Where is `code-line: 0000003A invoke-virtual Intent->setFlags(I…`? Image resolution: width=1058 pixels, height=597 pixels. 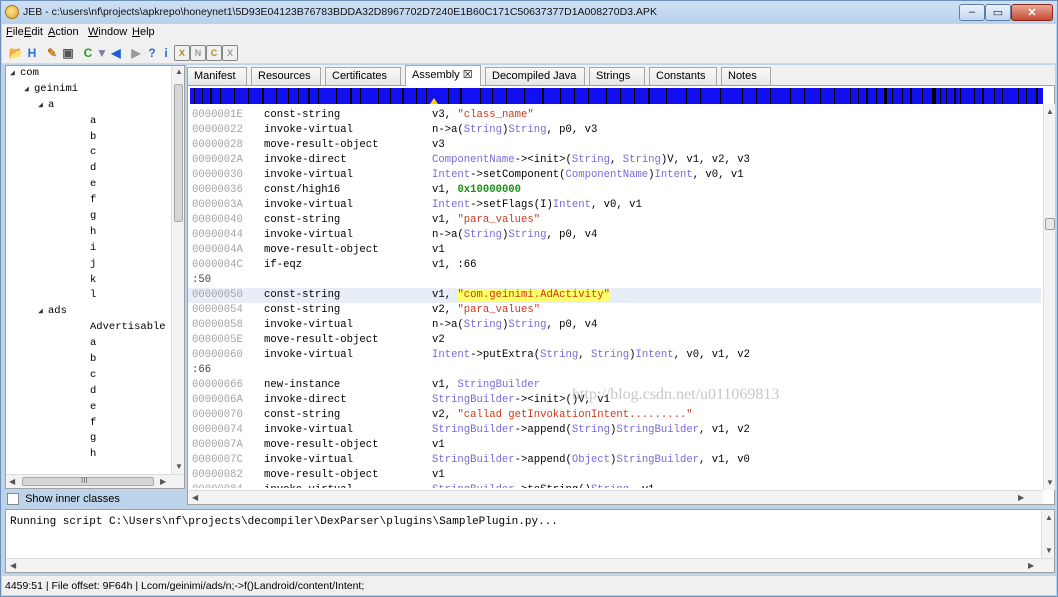 code-line: 0000003A invoke-virtual Intent->setFlags(I… is located at coordinates (614, 205).